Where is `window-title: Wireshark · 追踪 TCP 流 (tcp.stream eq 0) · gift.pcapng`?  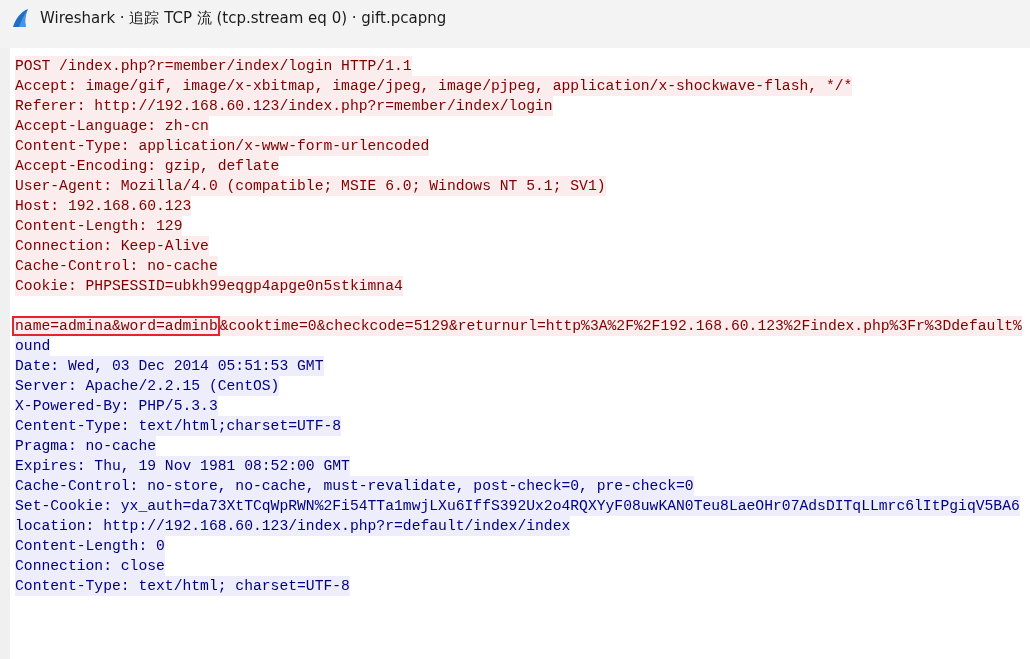 window-title: Wireshark · 追踪 TCP 流 (tcp.stream eq 0) · gift.pcapng is located at coordinates (243, 18).